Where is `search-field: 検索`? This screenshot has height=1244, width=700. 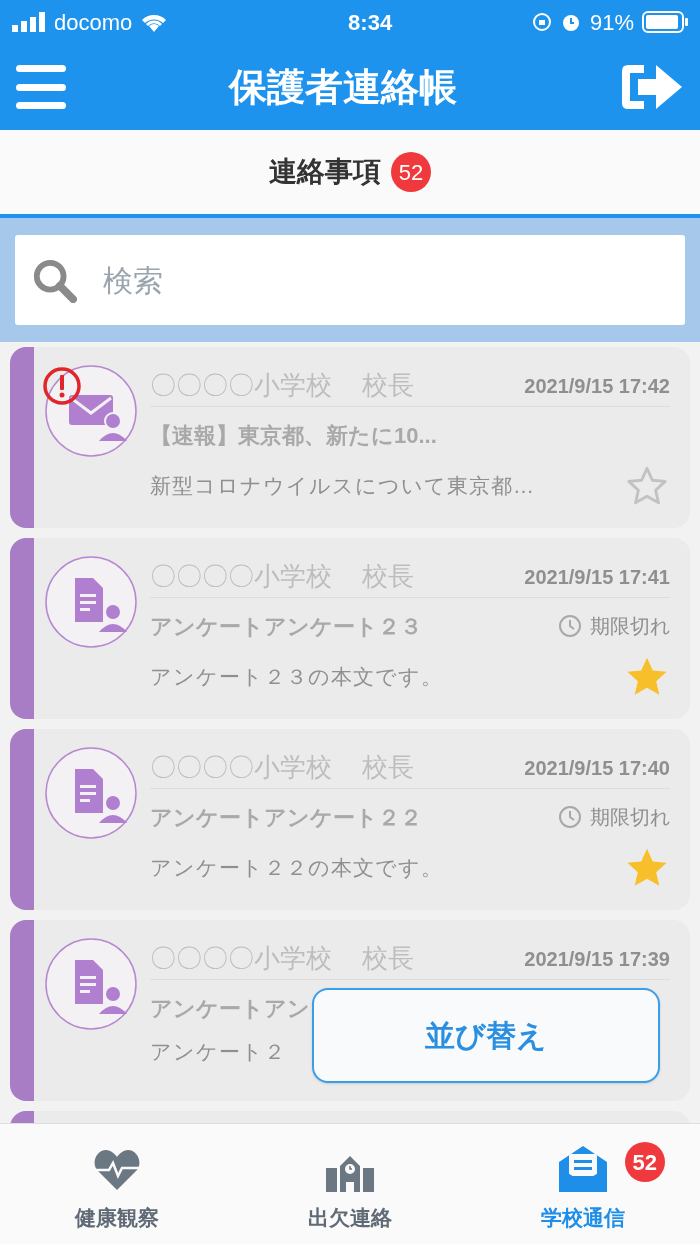
search-field: 検索 is located at coordinates (350, 280).